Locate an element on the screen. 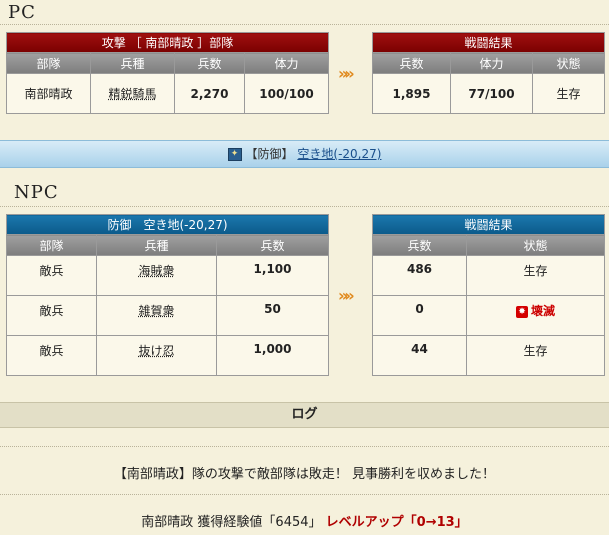 The width and height of the screenshot is (609, 535). table-row: 0 ✸ 壊滅 is located at coordinates (489, 315).